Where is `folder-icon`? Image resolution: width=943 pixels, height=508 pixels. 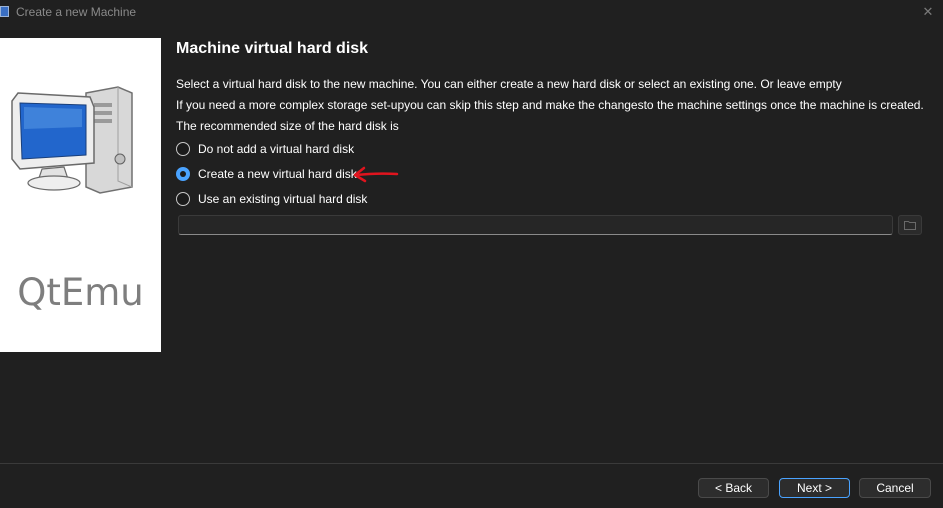
folder-icon is located at coordinates (910, 225).